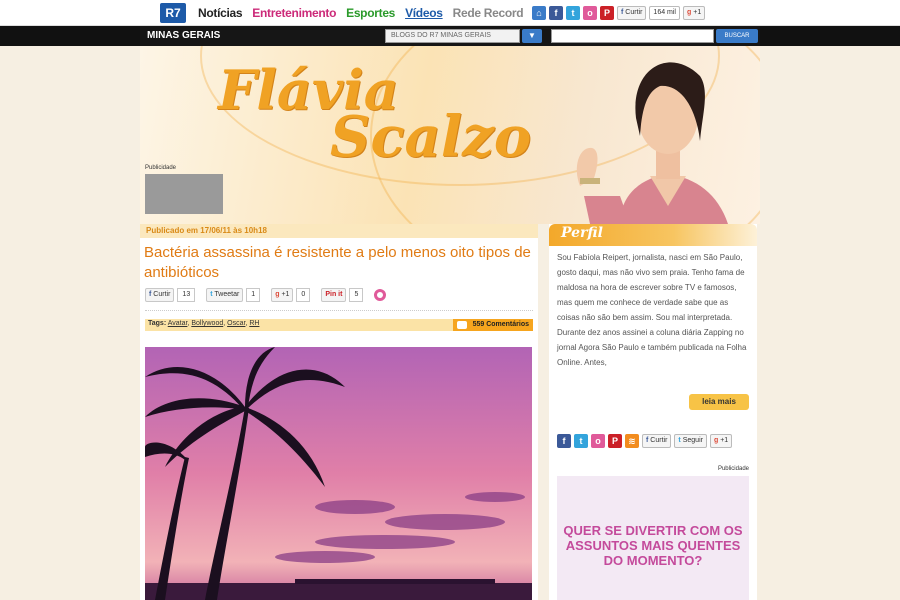  I want to click on post-date: Publicado em 17/06/11 às 10h18, so click(206, 230).